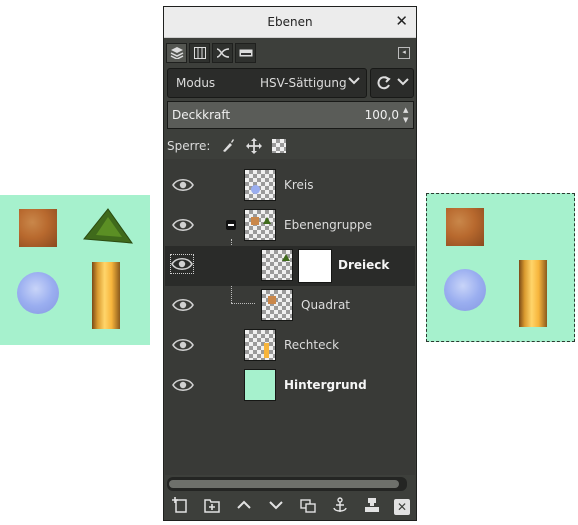  What do you see at coordinates (303, 83) in the screenshot?
I see `mode-value: HSV-Sättigung` at bounding box center [303, 83].